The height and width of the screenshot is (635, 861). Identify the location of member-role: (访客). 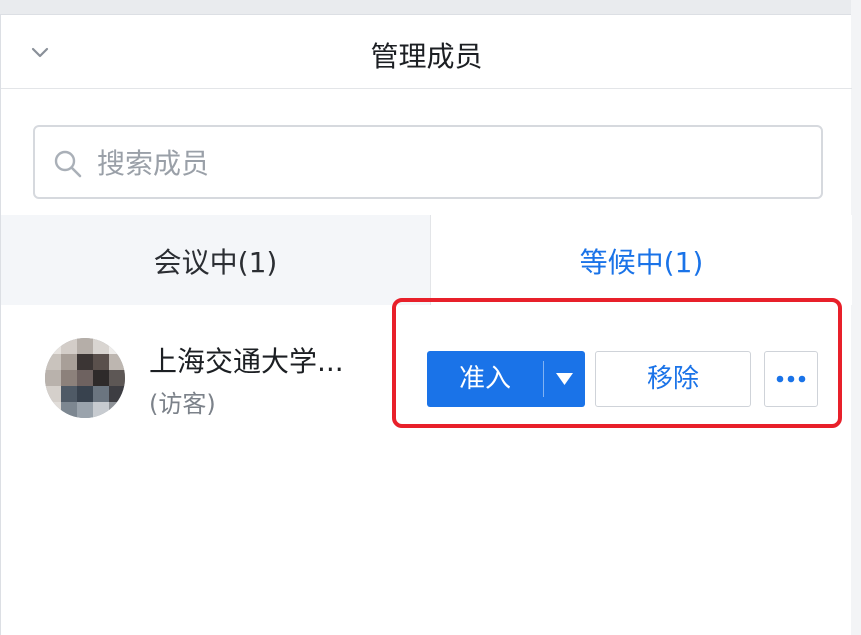
(182, 404).